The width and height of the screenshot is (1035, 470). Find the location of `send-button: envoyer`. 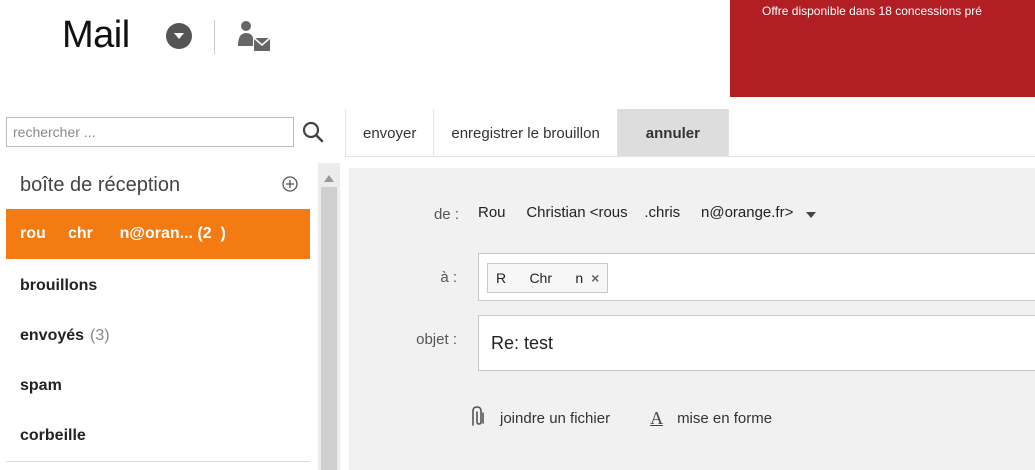

send-button: envoyer is located at coordinates (390, 133).